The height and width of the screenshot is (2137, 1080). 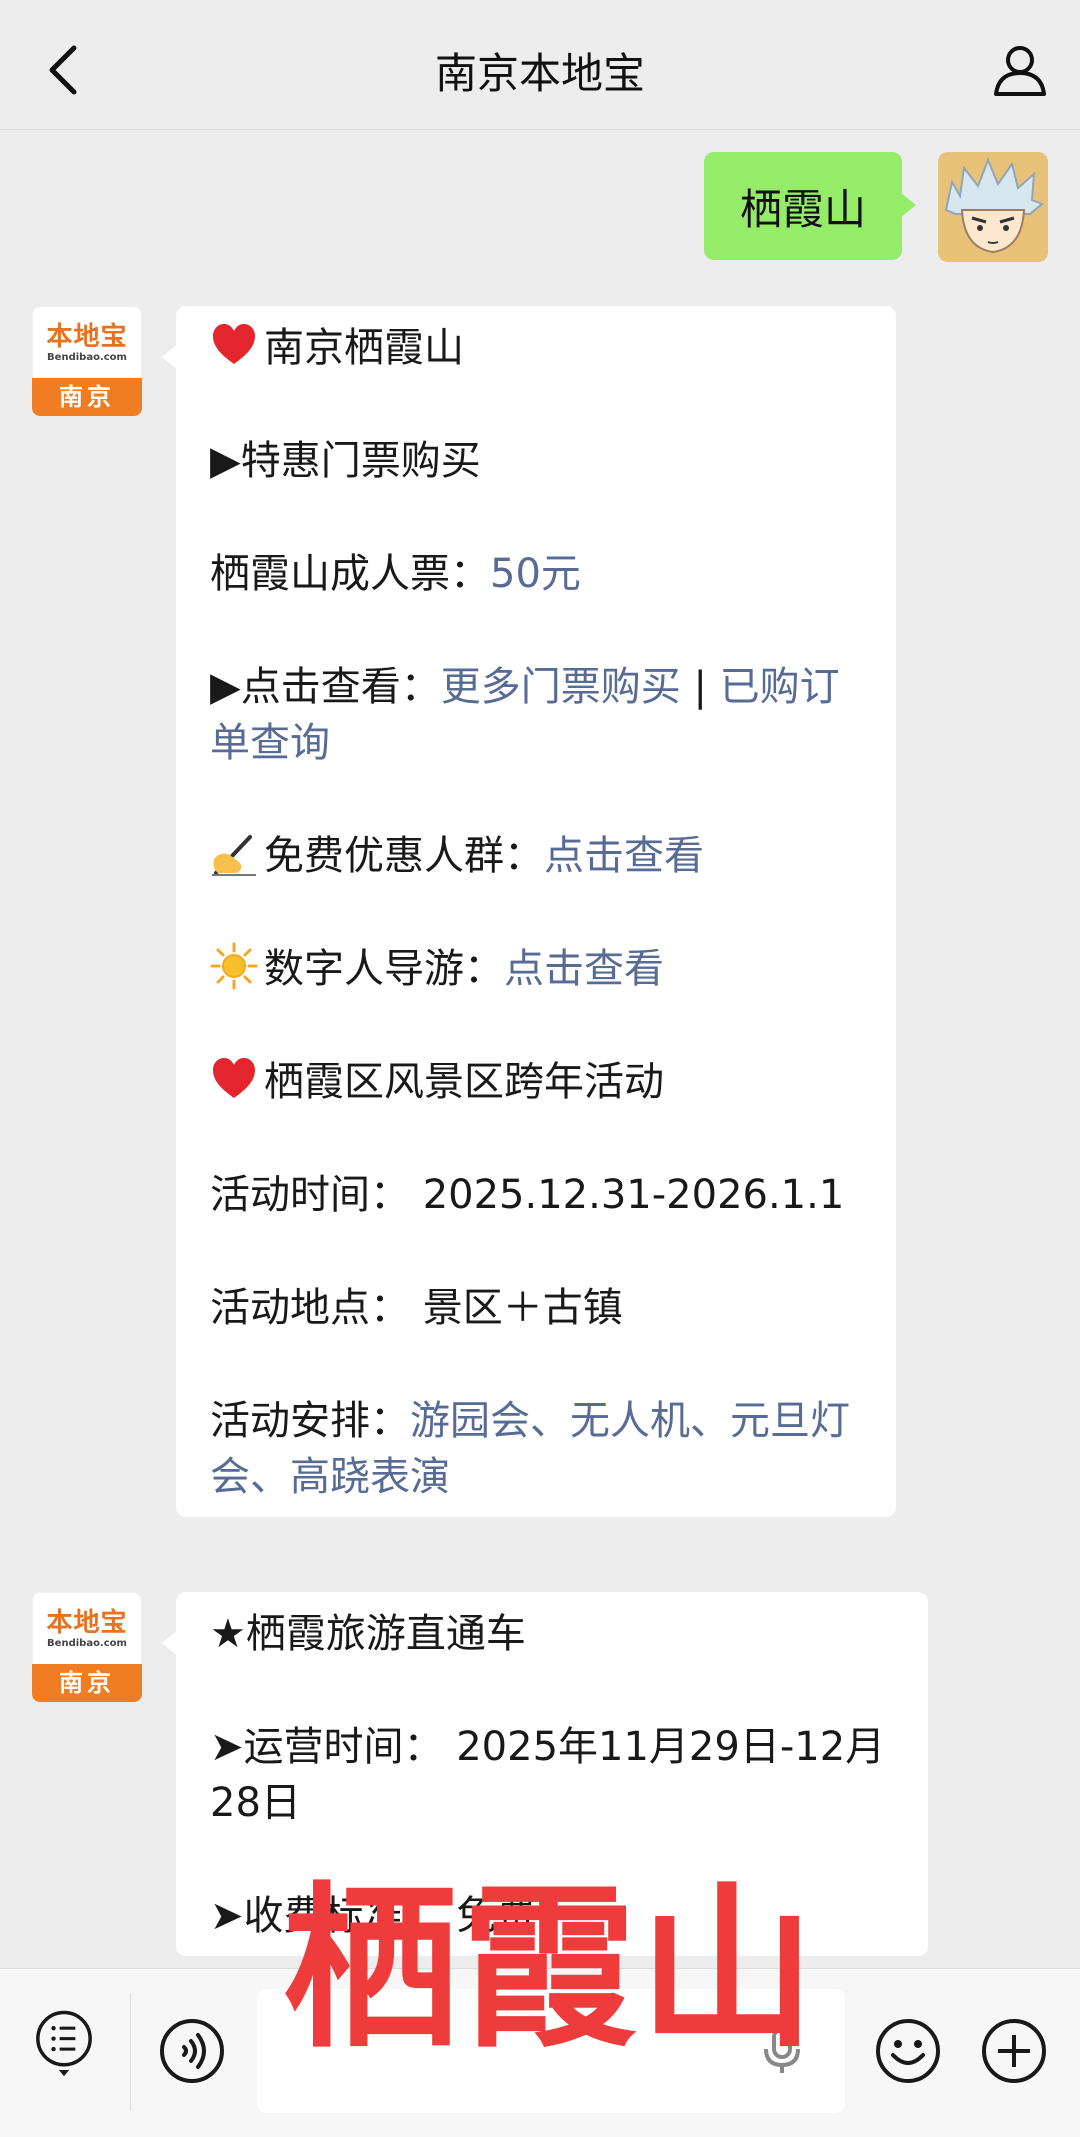 I want to click on chat-header: 南京本地宝, so click(x=540, y=65).